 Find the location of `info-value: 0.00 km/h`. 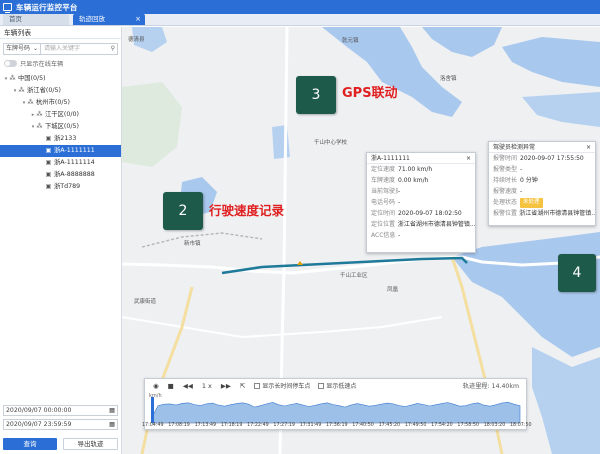

info-value: 0.00 km/h is located at coordinates (413, 180).